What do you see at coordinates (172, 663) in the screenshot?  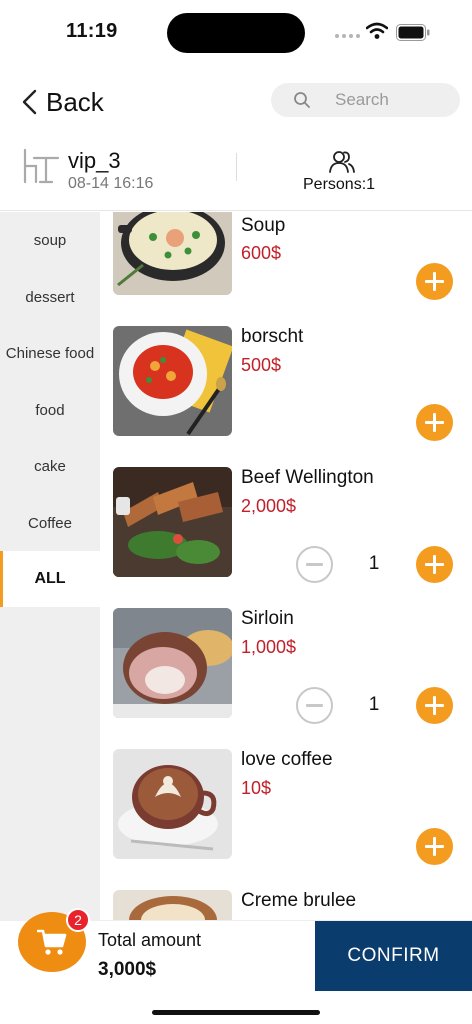 I see `dish-image-sirloin` at bounding box center [172, 663].